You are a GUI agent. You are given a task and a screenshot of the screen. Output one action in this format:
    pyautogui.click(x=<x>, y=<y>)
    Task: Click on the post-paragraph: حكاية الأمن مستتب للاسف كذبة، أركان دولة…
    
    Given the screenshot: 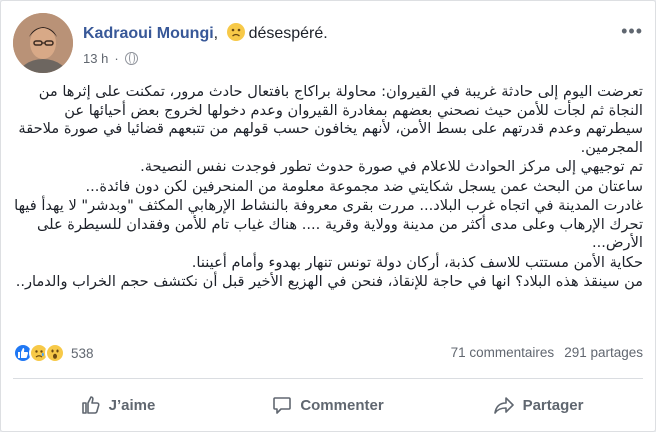 What is the action you would take?
    pyautogui.click(x=417, y=262)
    